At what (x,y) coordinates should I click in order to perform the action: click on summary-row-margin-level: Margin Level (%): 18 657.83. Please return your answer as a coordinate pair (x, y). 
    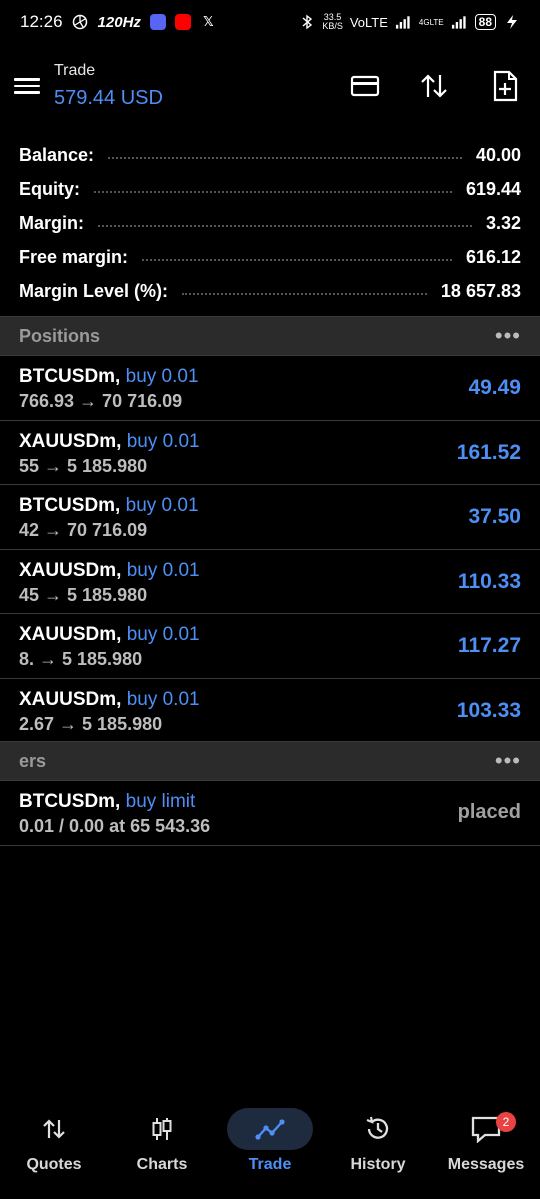
    Looking at the image, I should click on (270, 291).